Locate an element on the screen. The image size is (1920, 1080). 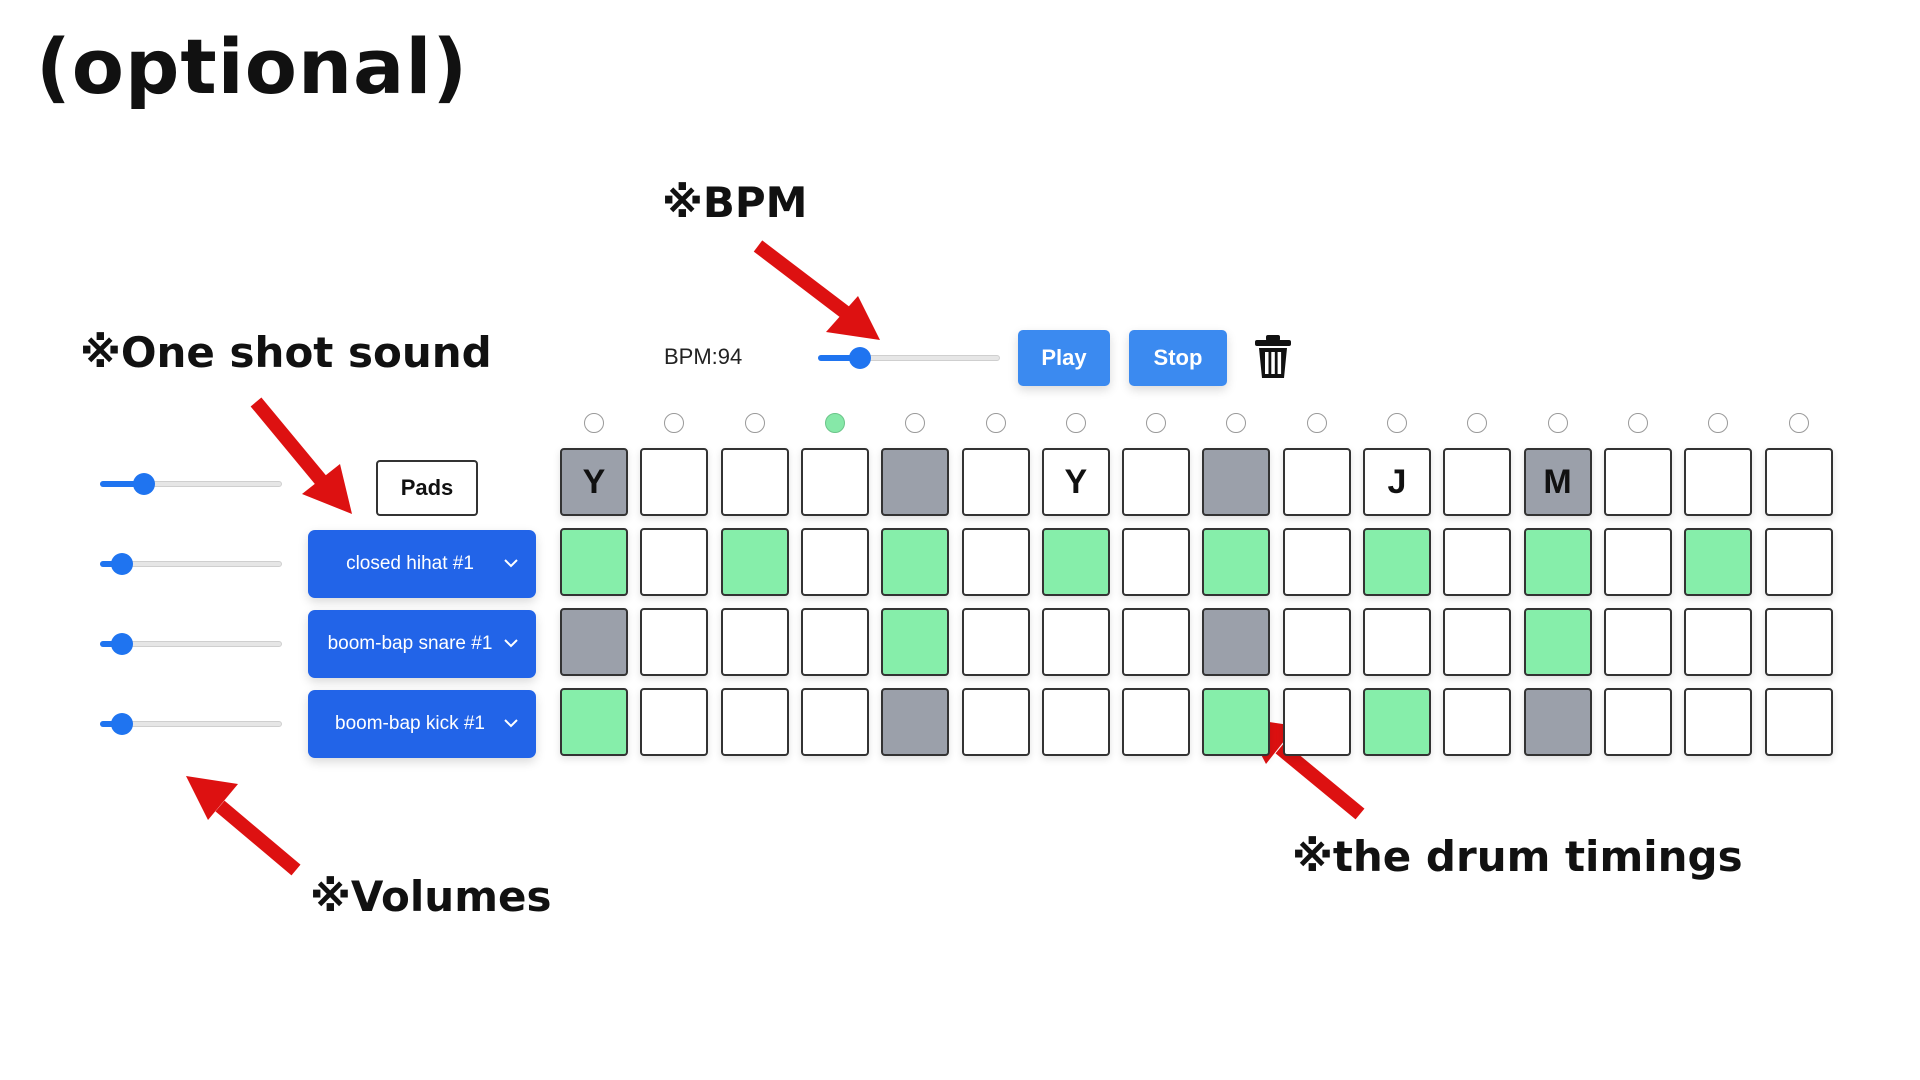
bpm-label: BPM:94 is located at coordinates (703, 356).